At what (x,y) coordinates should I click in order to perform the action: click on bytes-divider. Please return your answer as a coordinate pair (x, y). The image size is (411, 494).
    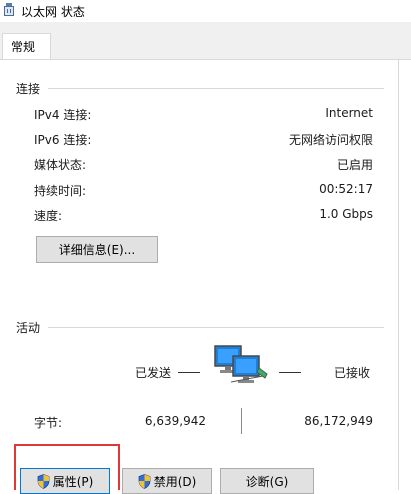
    Looking at the image, I should click on (241, 421).